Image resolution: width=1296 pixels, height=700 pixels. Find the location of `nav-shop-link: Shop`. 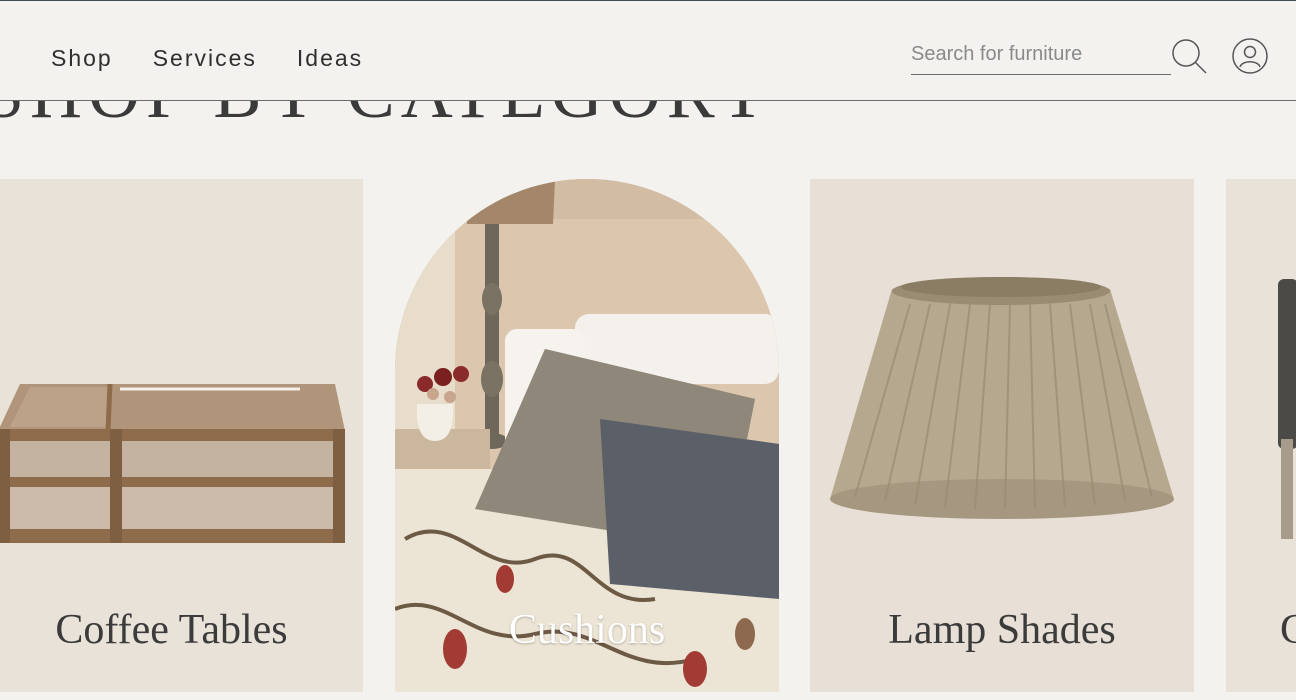

nav-shop-link: Shop is located at coordinates (82, 58).